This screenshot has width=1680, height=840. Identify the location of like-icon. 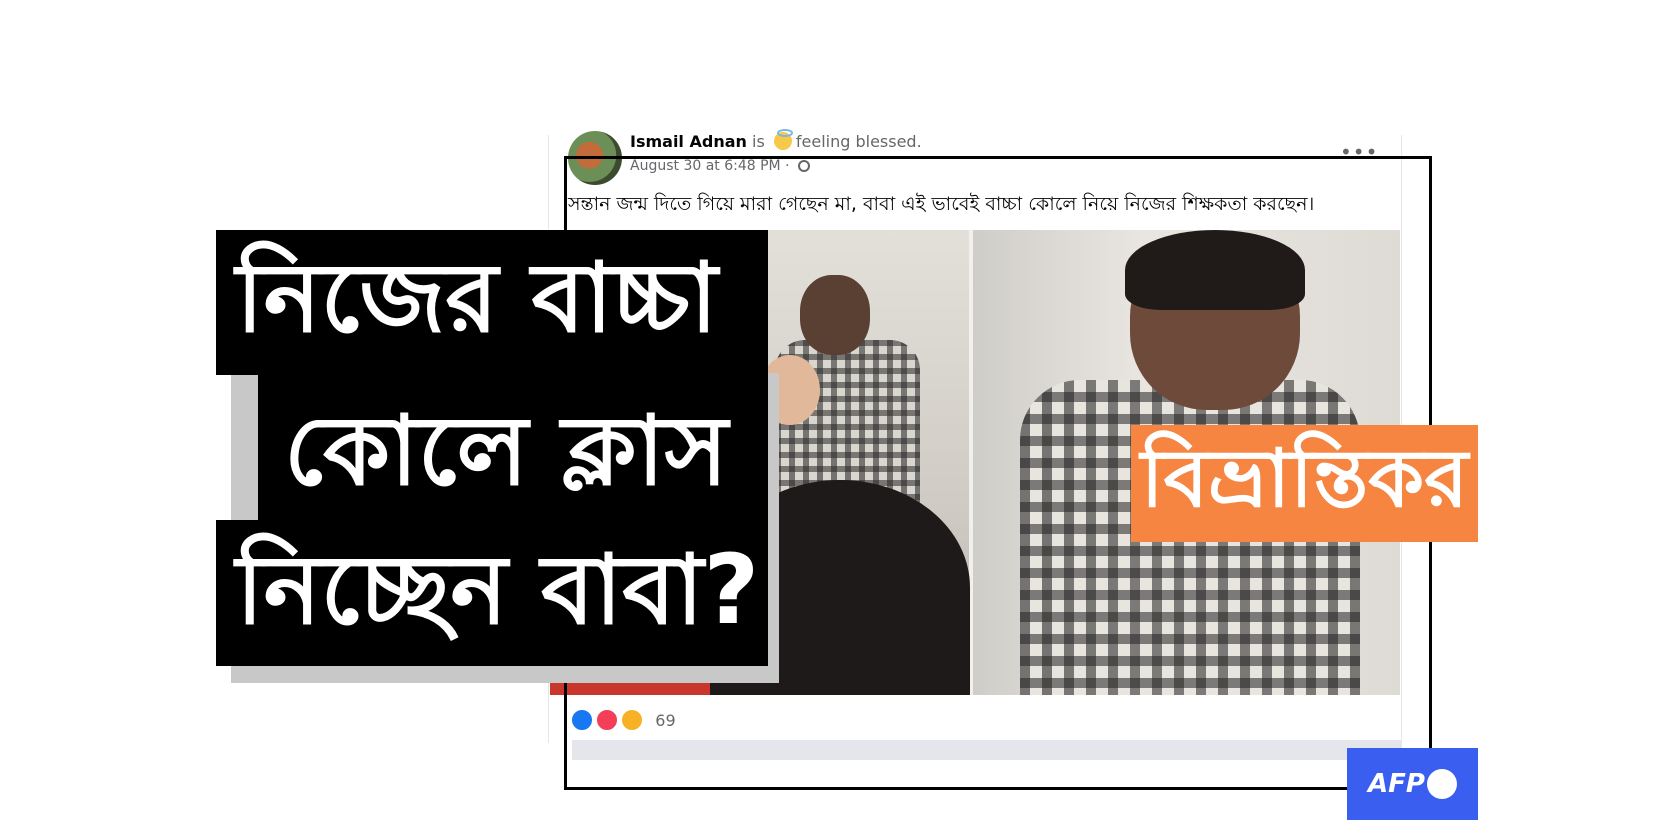
(582, 720).